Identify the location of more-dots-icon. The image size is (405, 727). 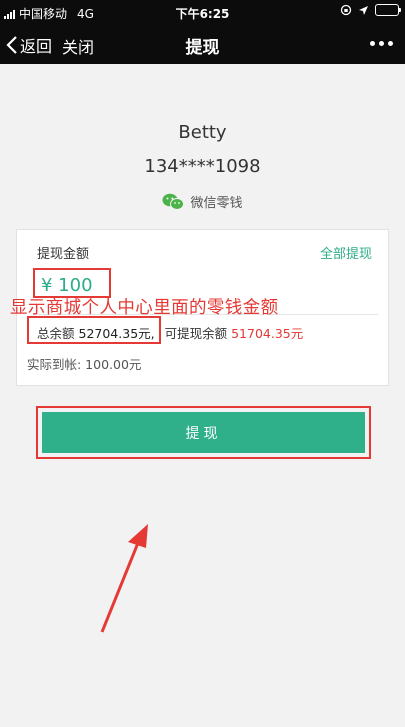
(372, 43).